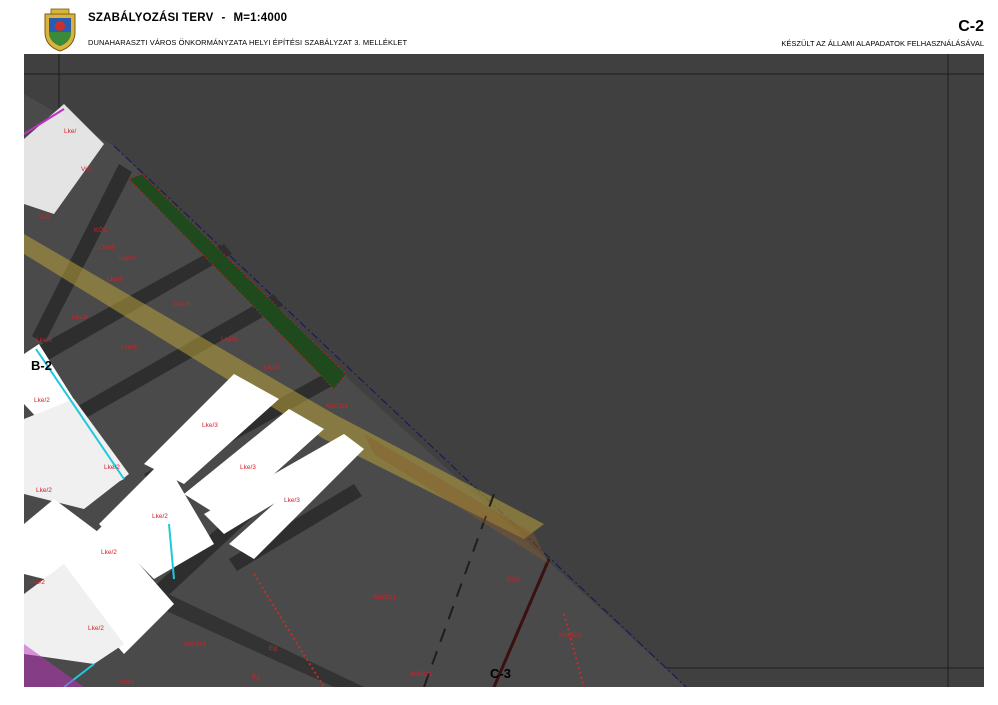 This screenshot has height=705, width=998. What do you see at coordinates (101, 230) in the screenshot?
I see `zone-label: KÖu` at bounding box center [101, 230].